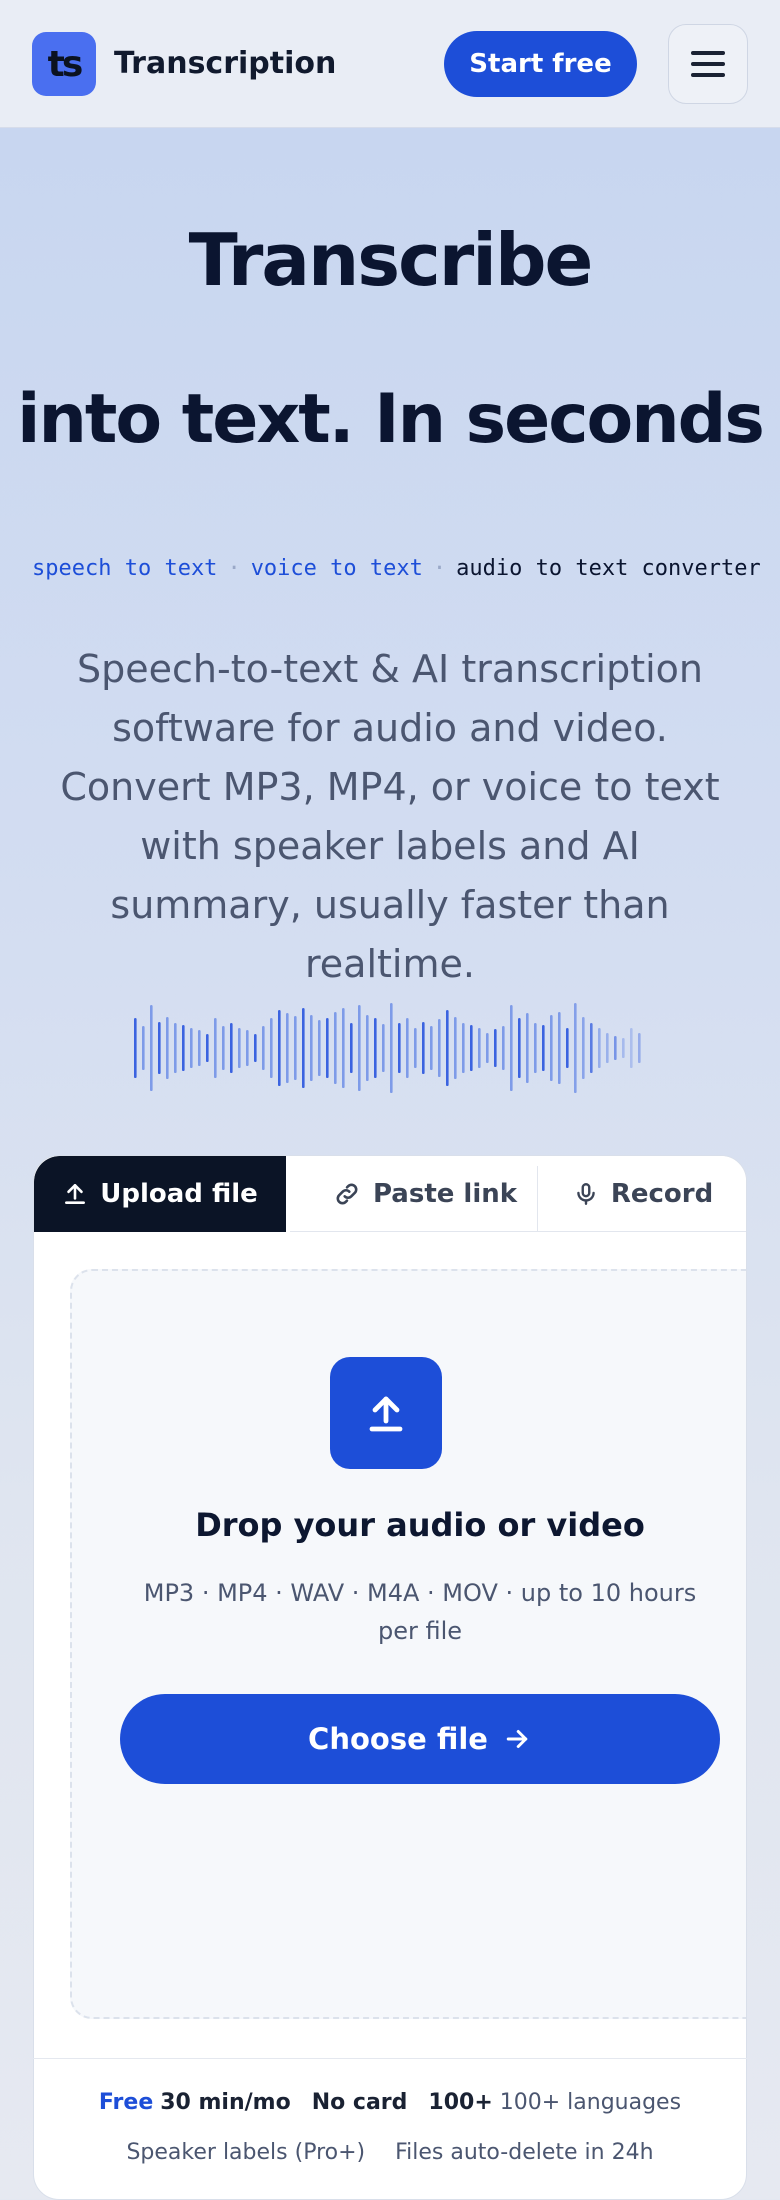 Image resolution: width=780 pixels, height=2200 pixels. I want to click on upload-arrow-icon, so click(386, 1413).